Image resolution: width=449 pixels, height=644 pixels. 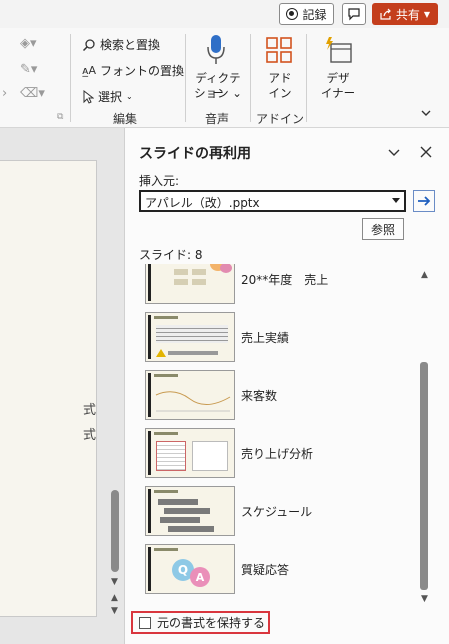 What do you see at coordinates (216, 49) in the screenshot?
I see `microphone-icon` at bounding box center [216, 49].